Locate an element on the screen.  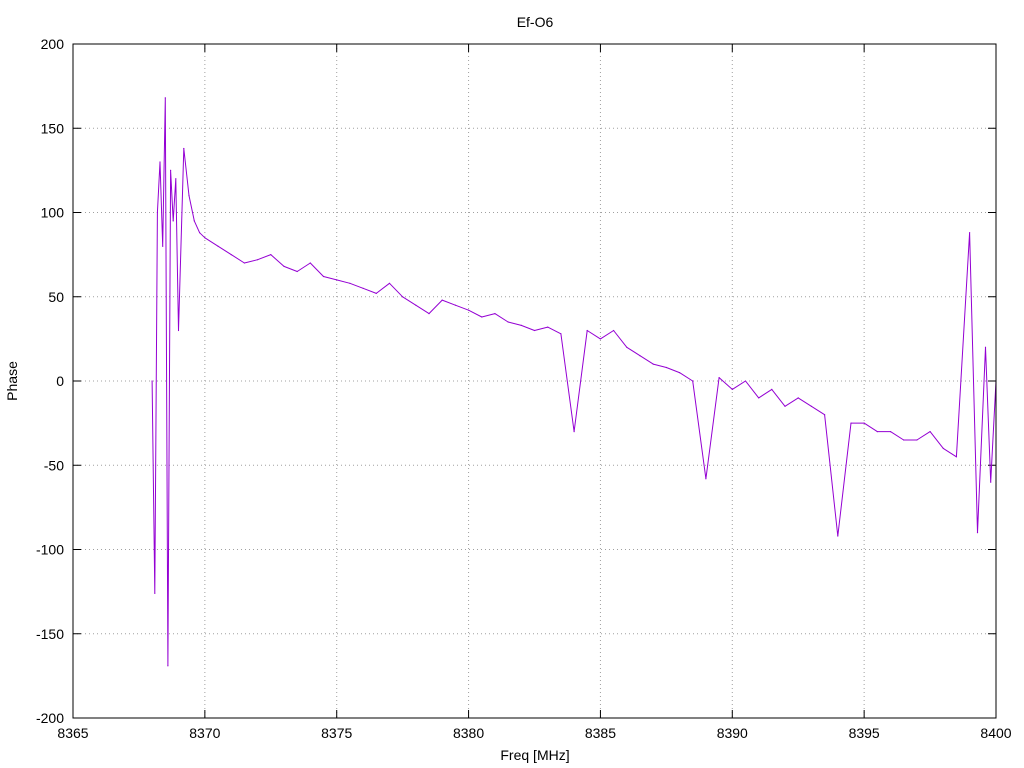
y-tick-label: 150 is located at coordinates (53, 128).